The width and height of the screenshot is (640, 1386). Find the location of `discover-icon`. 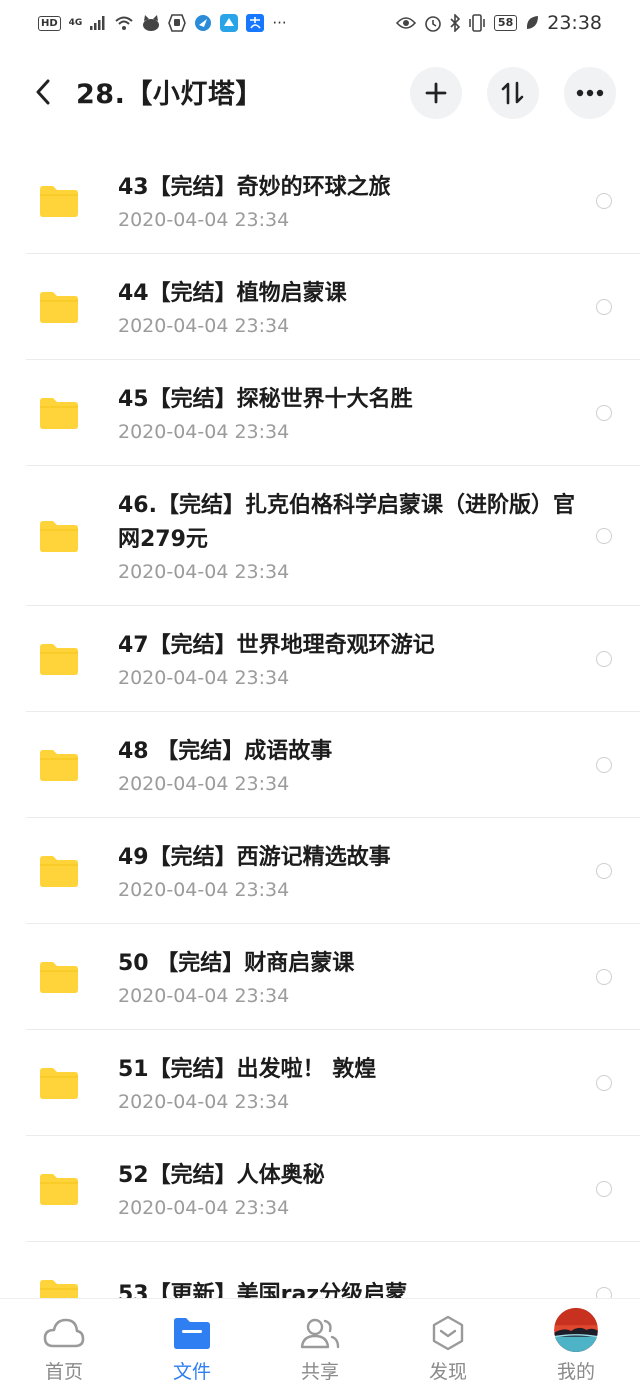

discover-icon is located at coordinates (448, 1333).